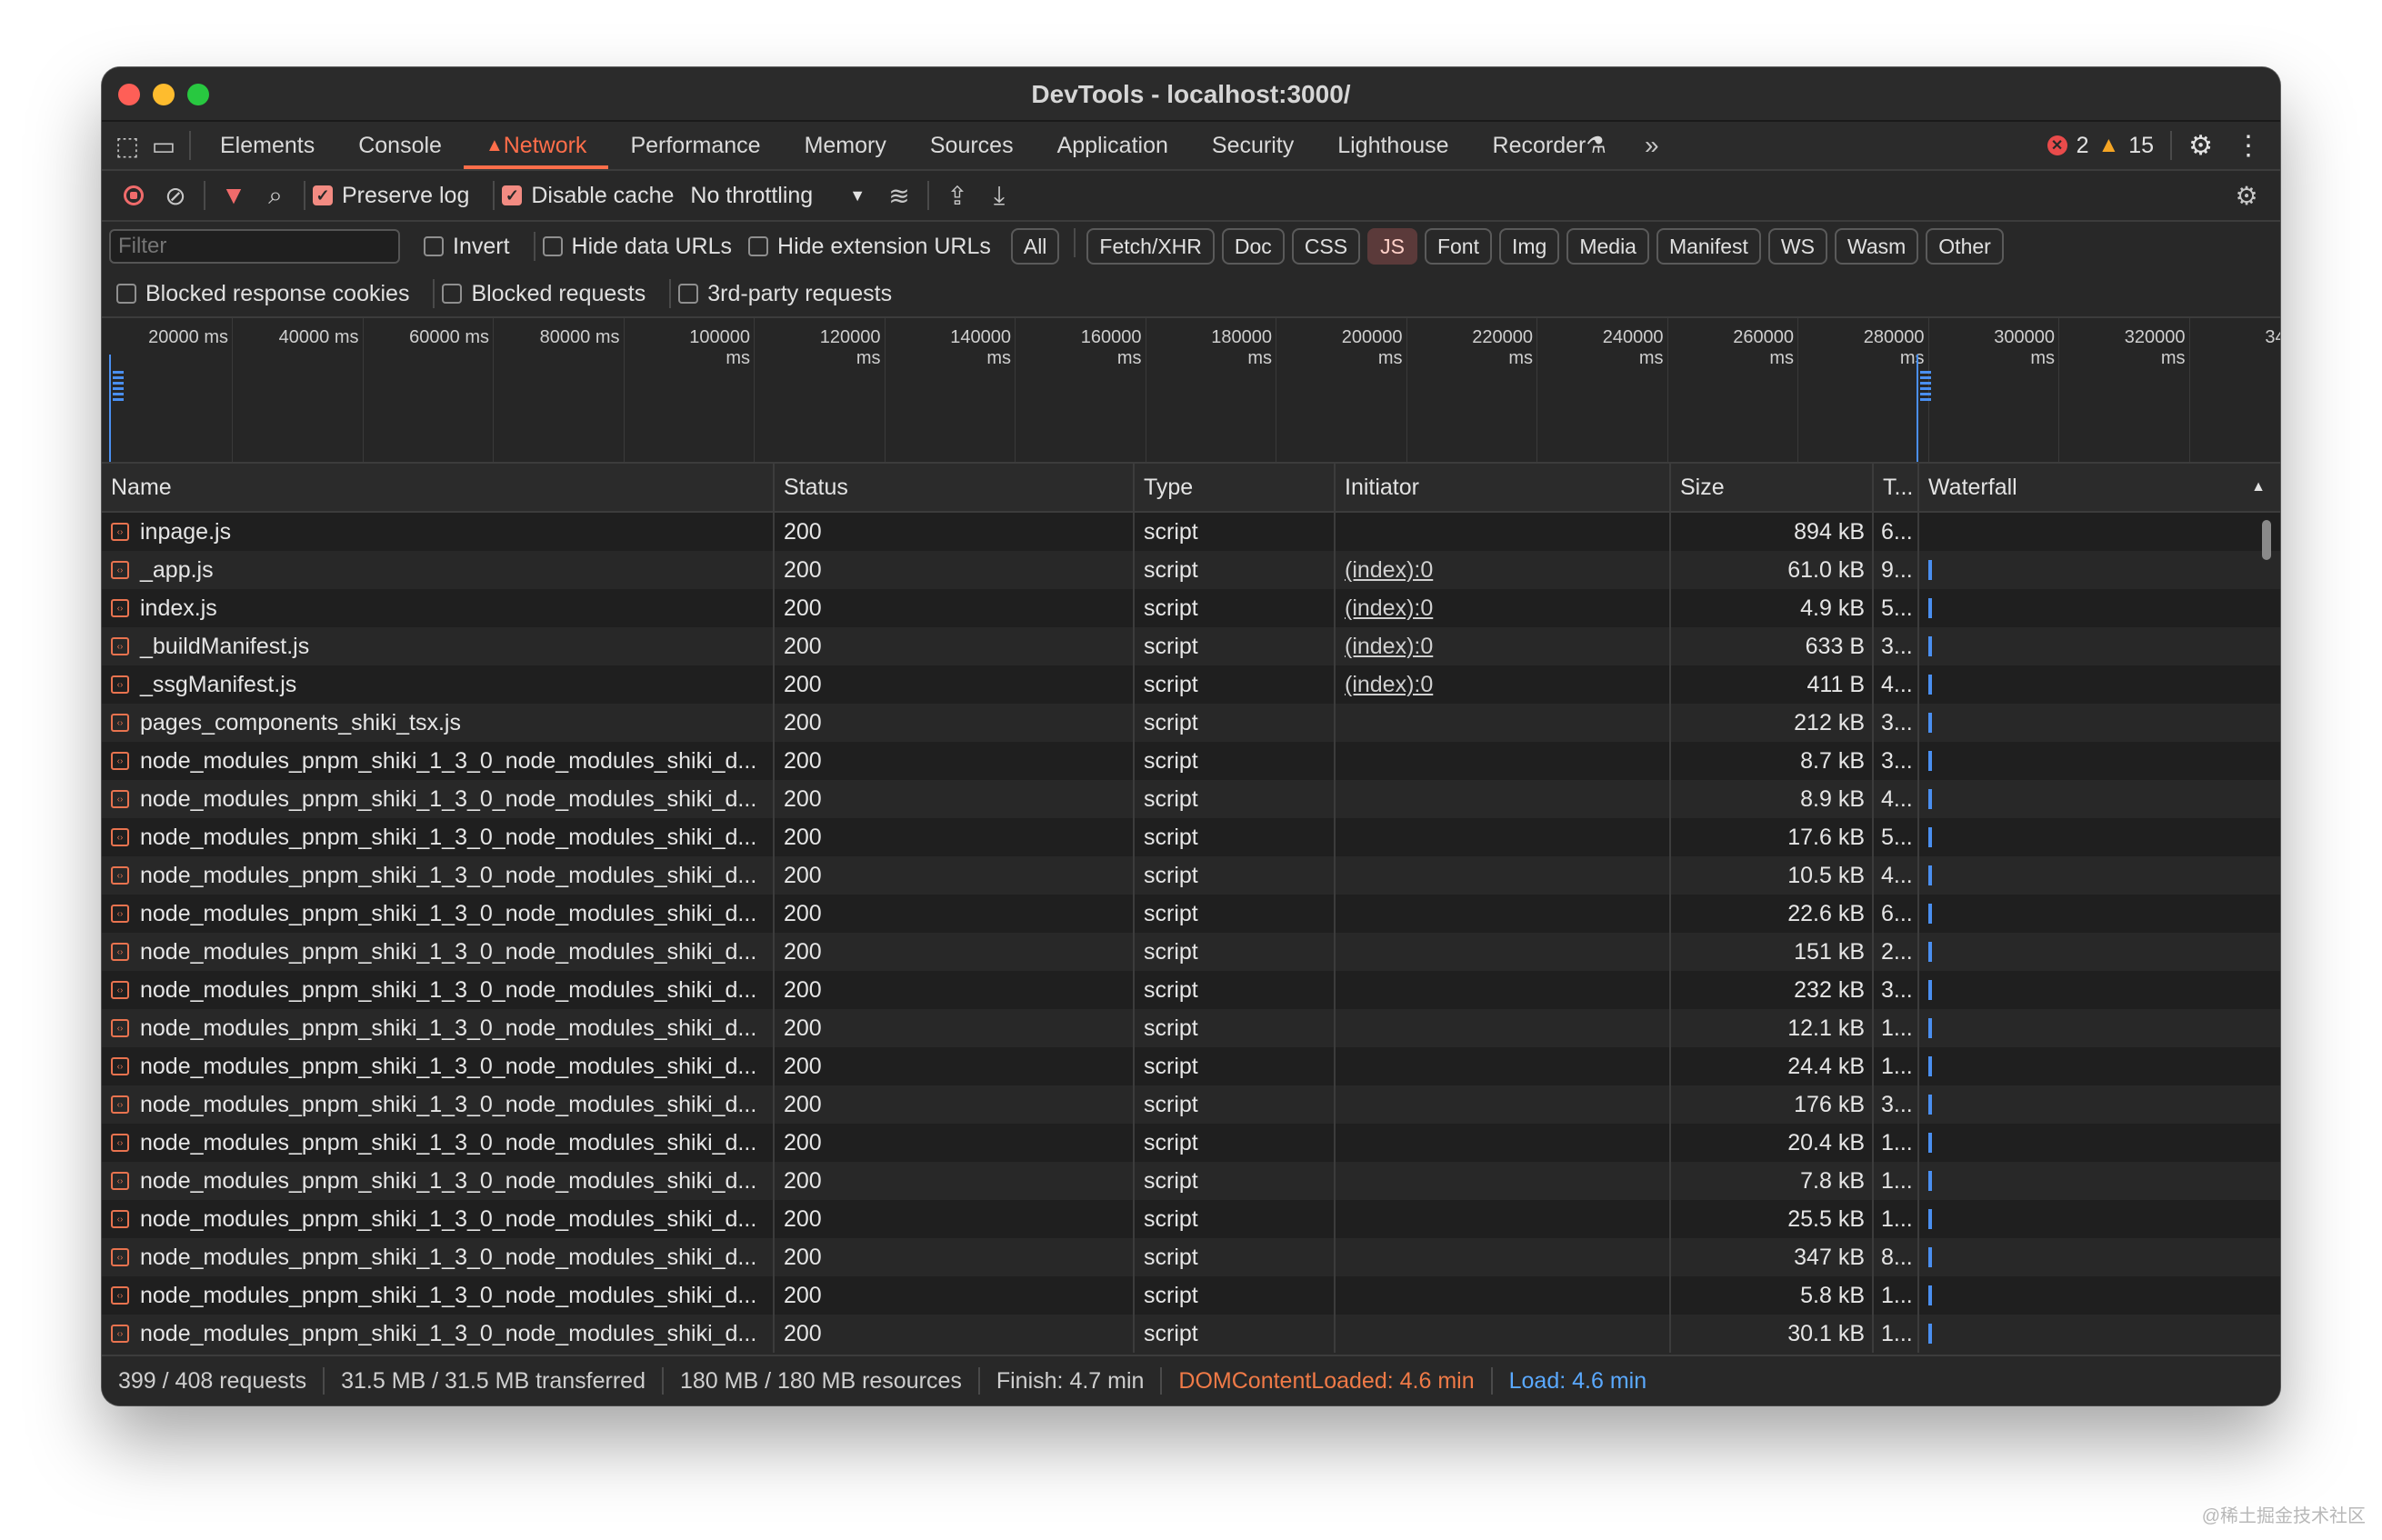 The height and width of the screenshot is (1540, 2382). I want to click on settings-gear-icon: ⚙, so click(2200, 146).